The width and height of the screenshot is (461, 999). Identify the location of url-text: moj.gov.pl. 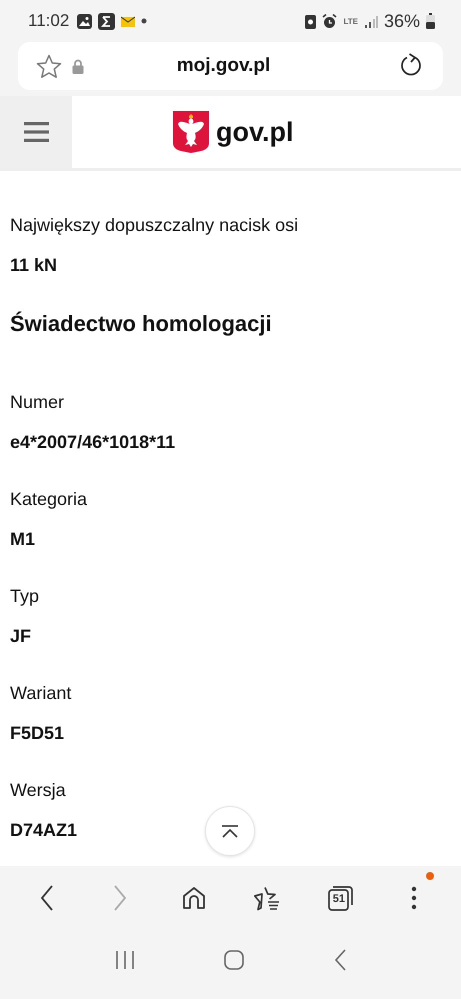
(224, 66).